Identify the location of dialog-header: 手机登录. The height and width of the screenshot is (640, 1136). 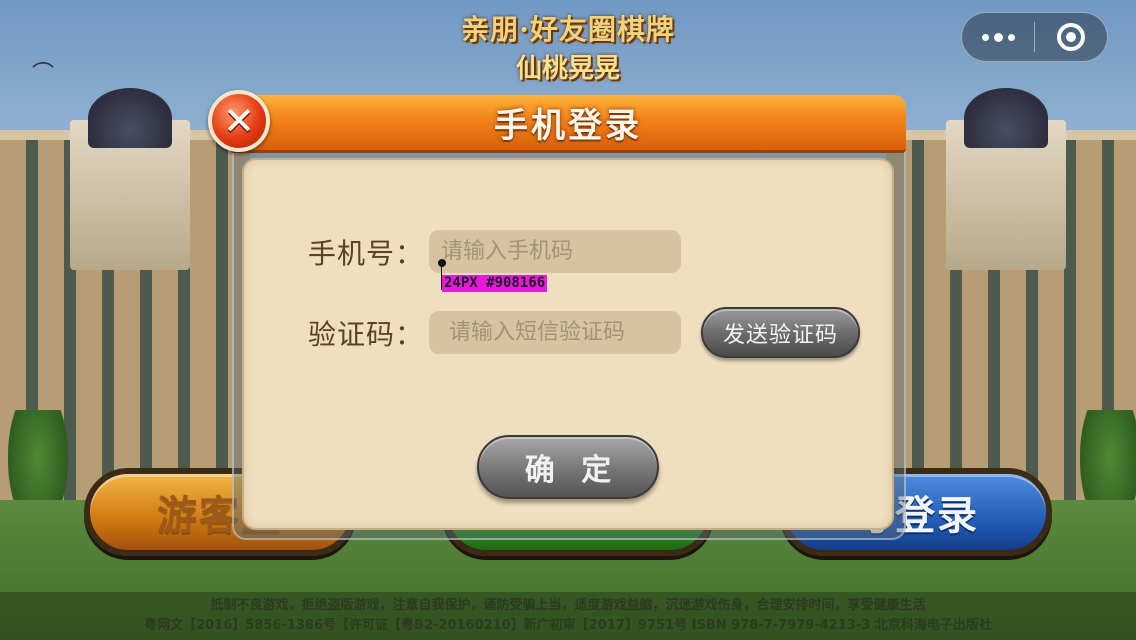
(568, 124).